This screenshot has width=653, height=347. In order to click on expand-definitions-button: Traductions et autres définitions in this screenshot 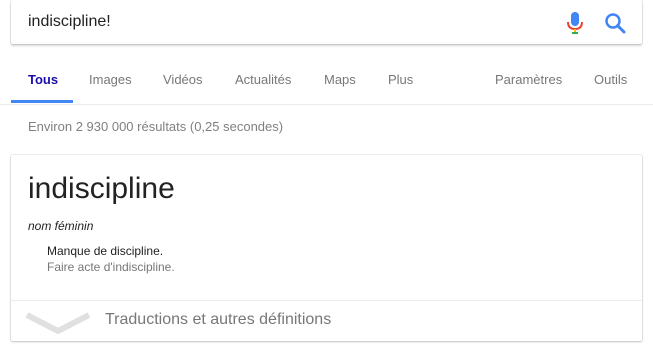, I will do `click(326, 321)`.